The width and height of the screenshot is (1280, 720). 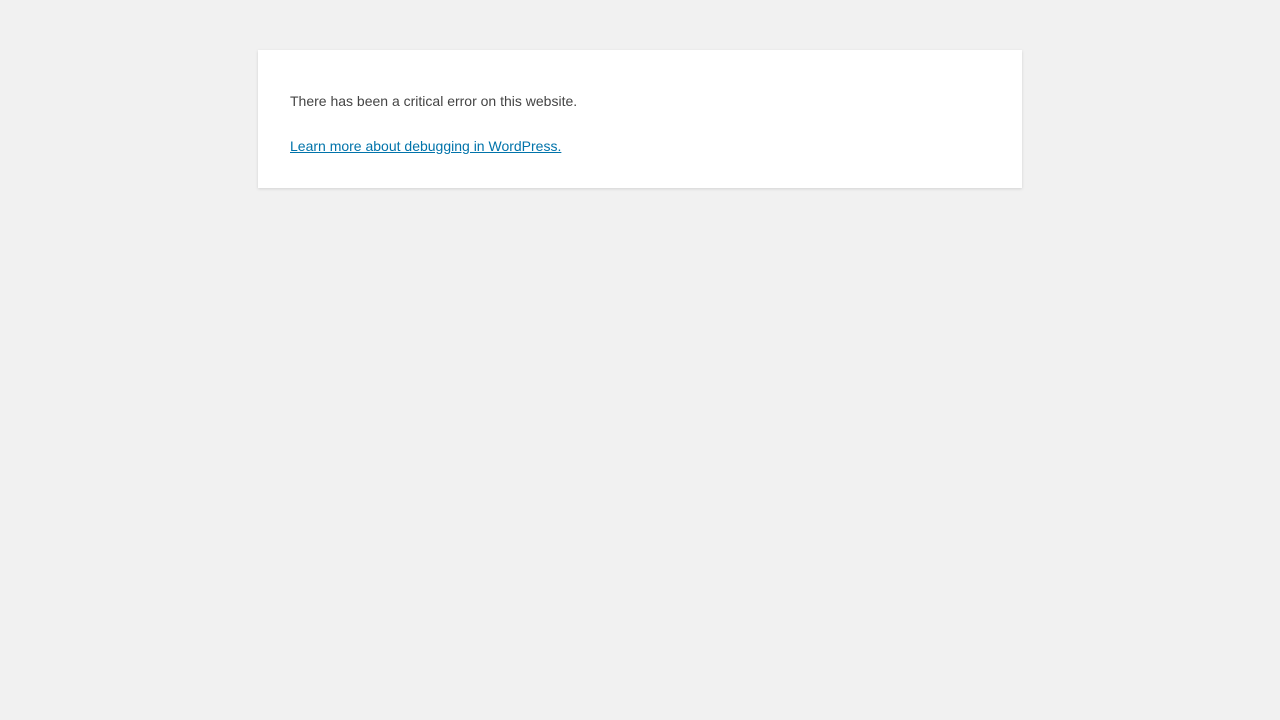 What do you see at coordinates (425, 146) in the screenshot?
I see `debugging-help-link: Learn more about debugging in WordPress.` at bounding box center [425, 146].